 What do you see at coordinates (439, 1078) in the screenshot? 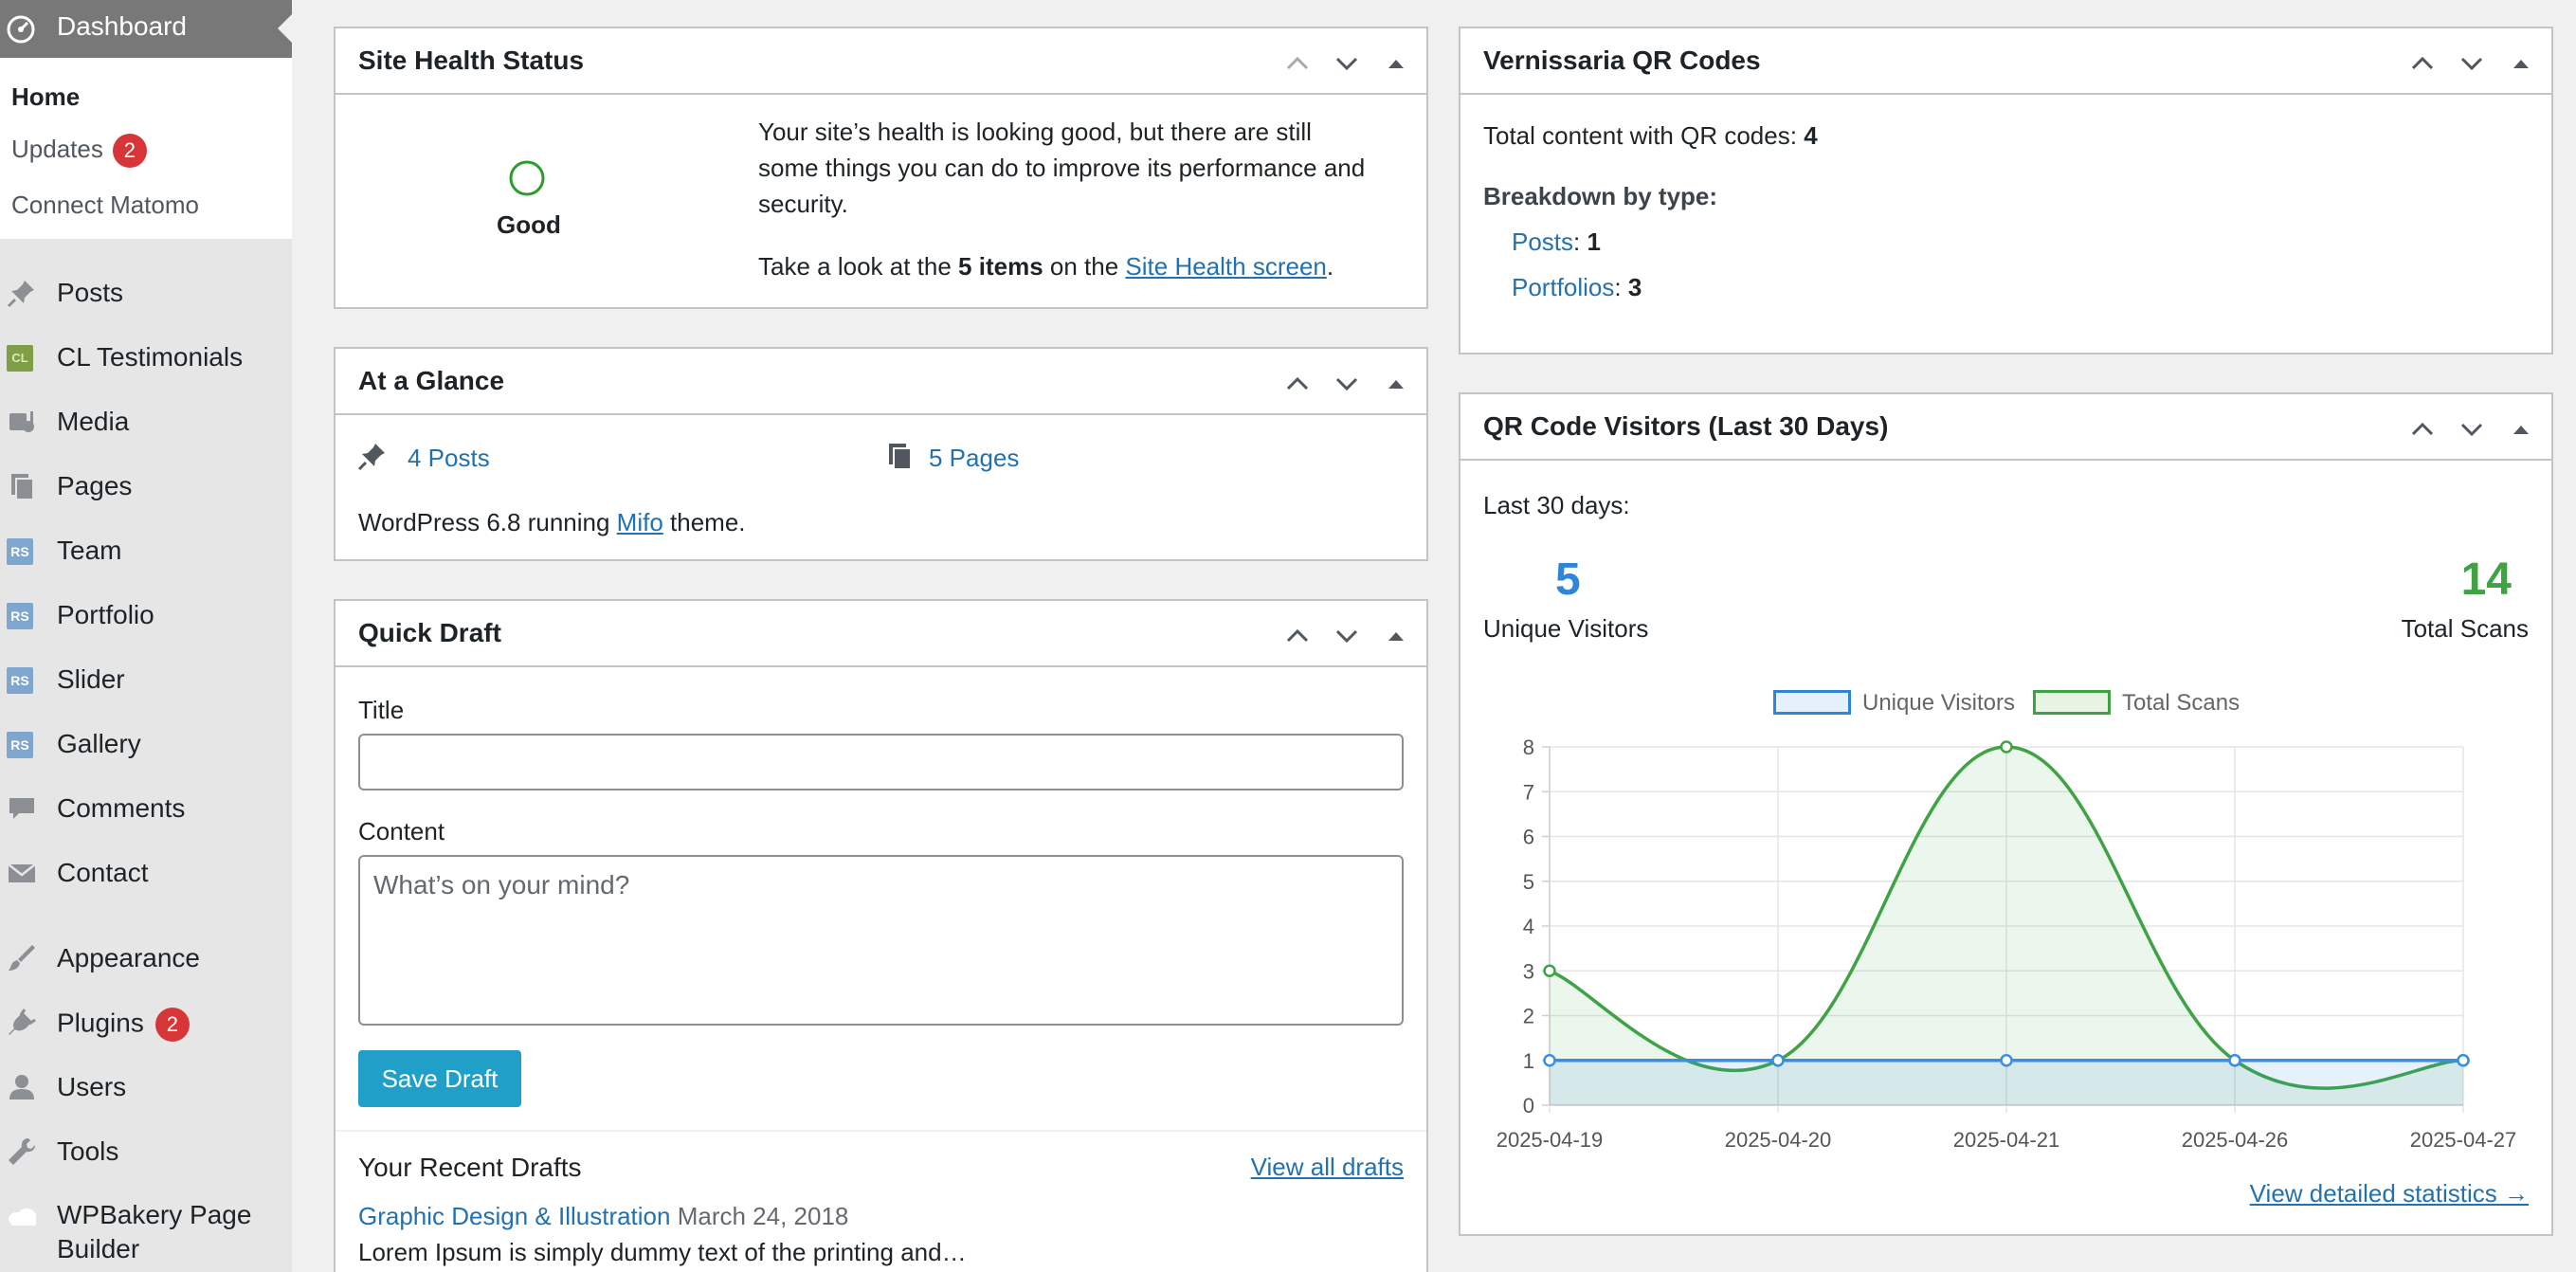
I see `save-draft-button: Save Draft` at bounding box center [439, 1078].